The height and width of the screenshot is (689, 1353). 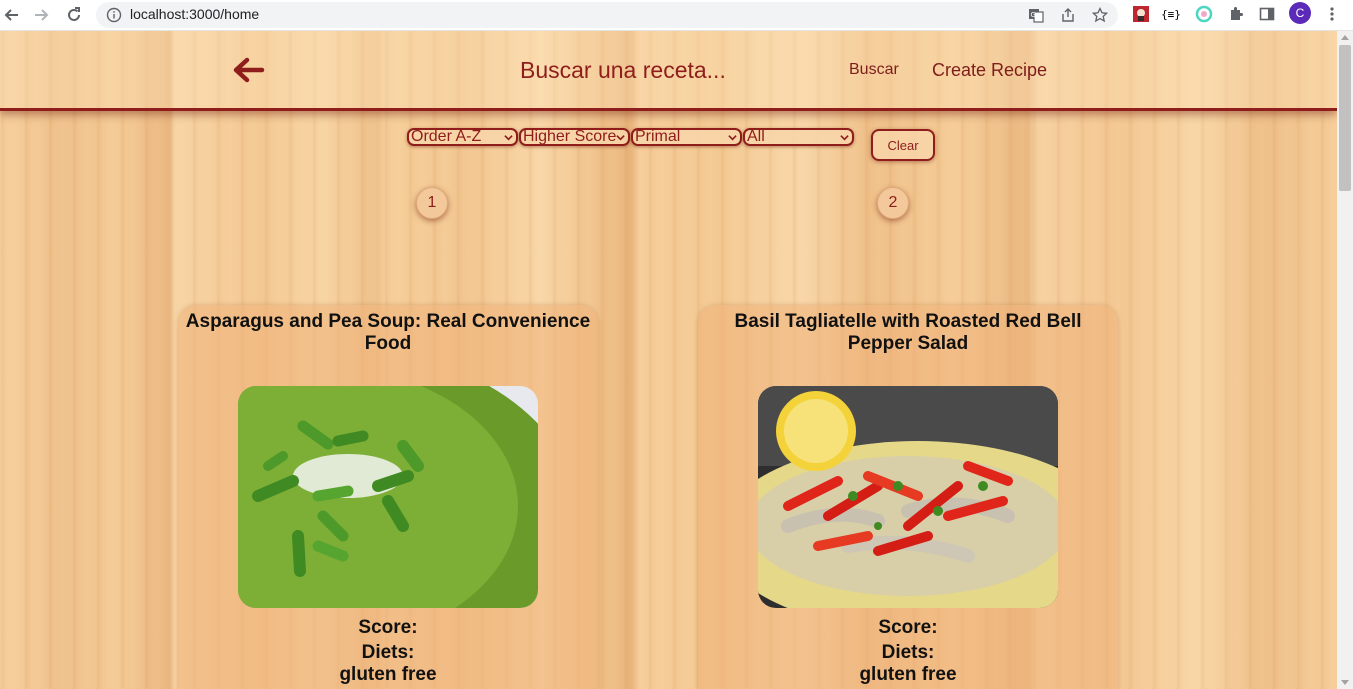 What do you see at coordinates (607, 15) in the screenshot?
I see `address-bar: localhost:3000/home G` at bounding box center [607, 15].